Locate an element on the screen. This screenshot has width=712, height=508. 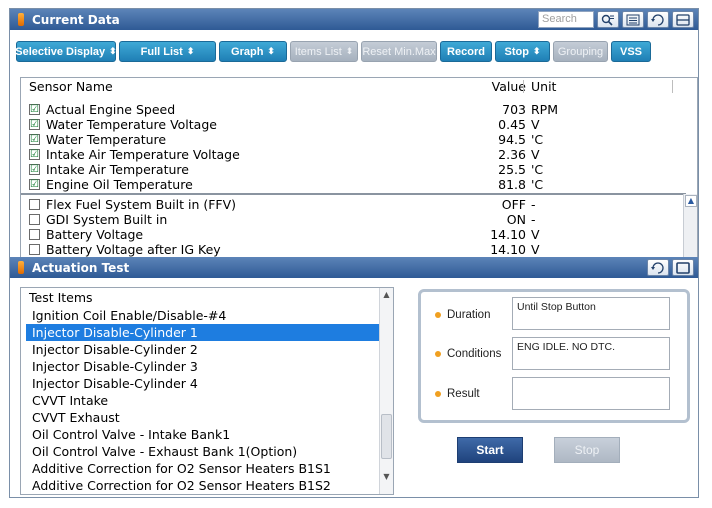
stop-button: Stop is located at coordinates (587, 450).